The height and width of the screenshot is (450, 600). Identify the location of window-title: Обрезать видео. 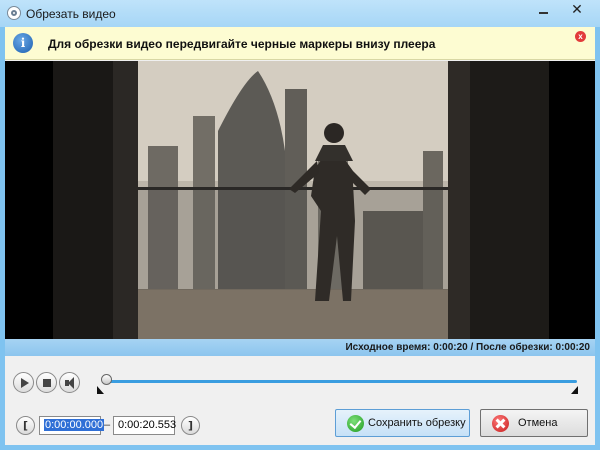
(71, 14).